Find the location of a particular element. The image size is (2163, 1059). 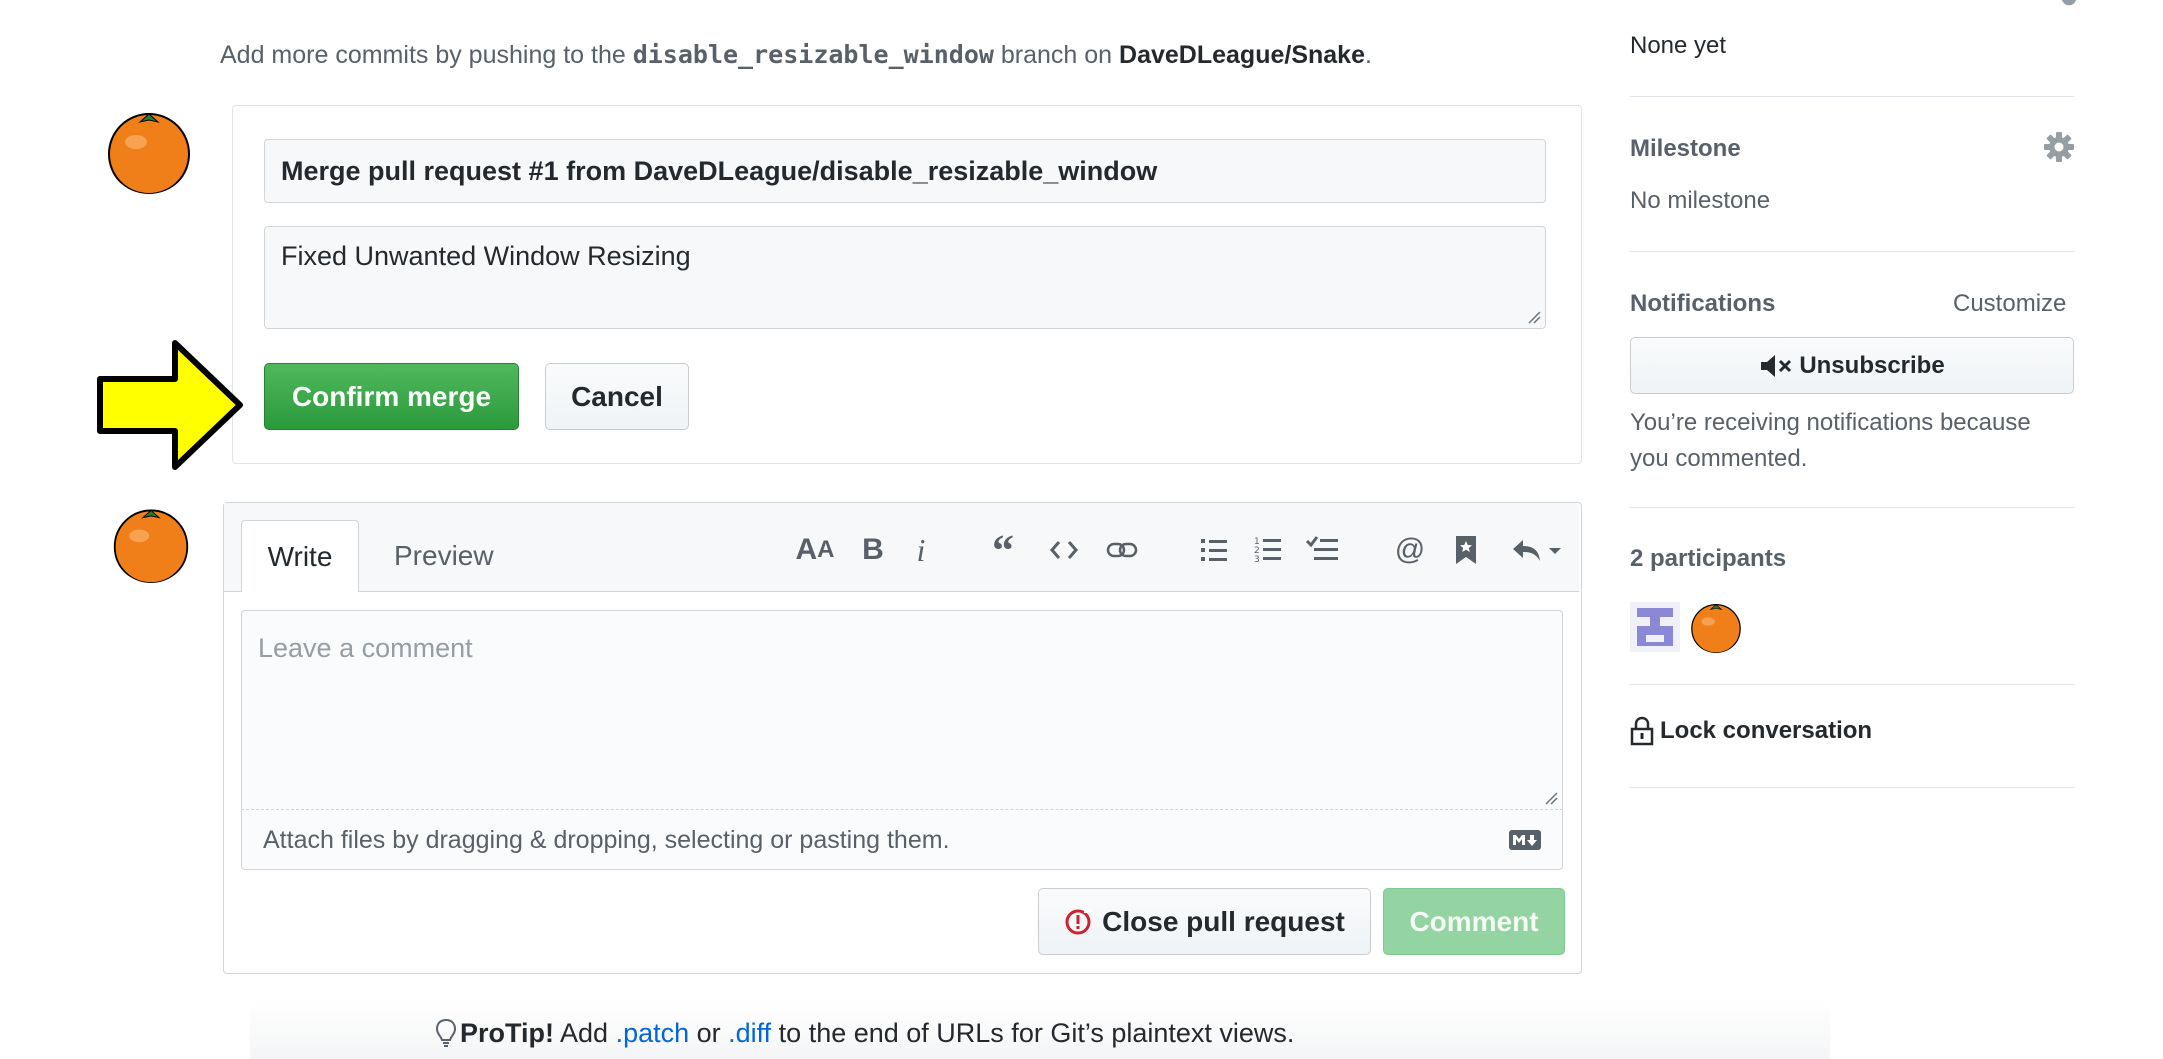

patch-link: .patch is located at coordinates (653, 1033).